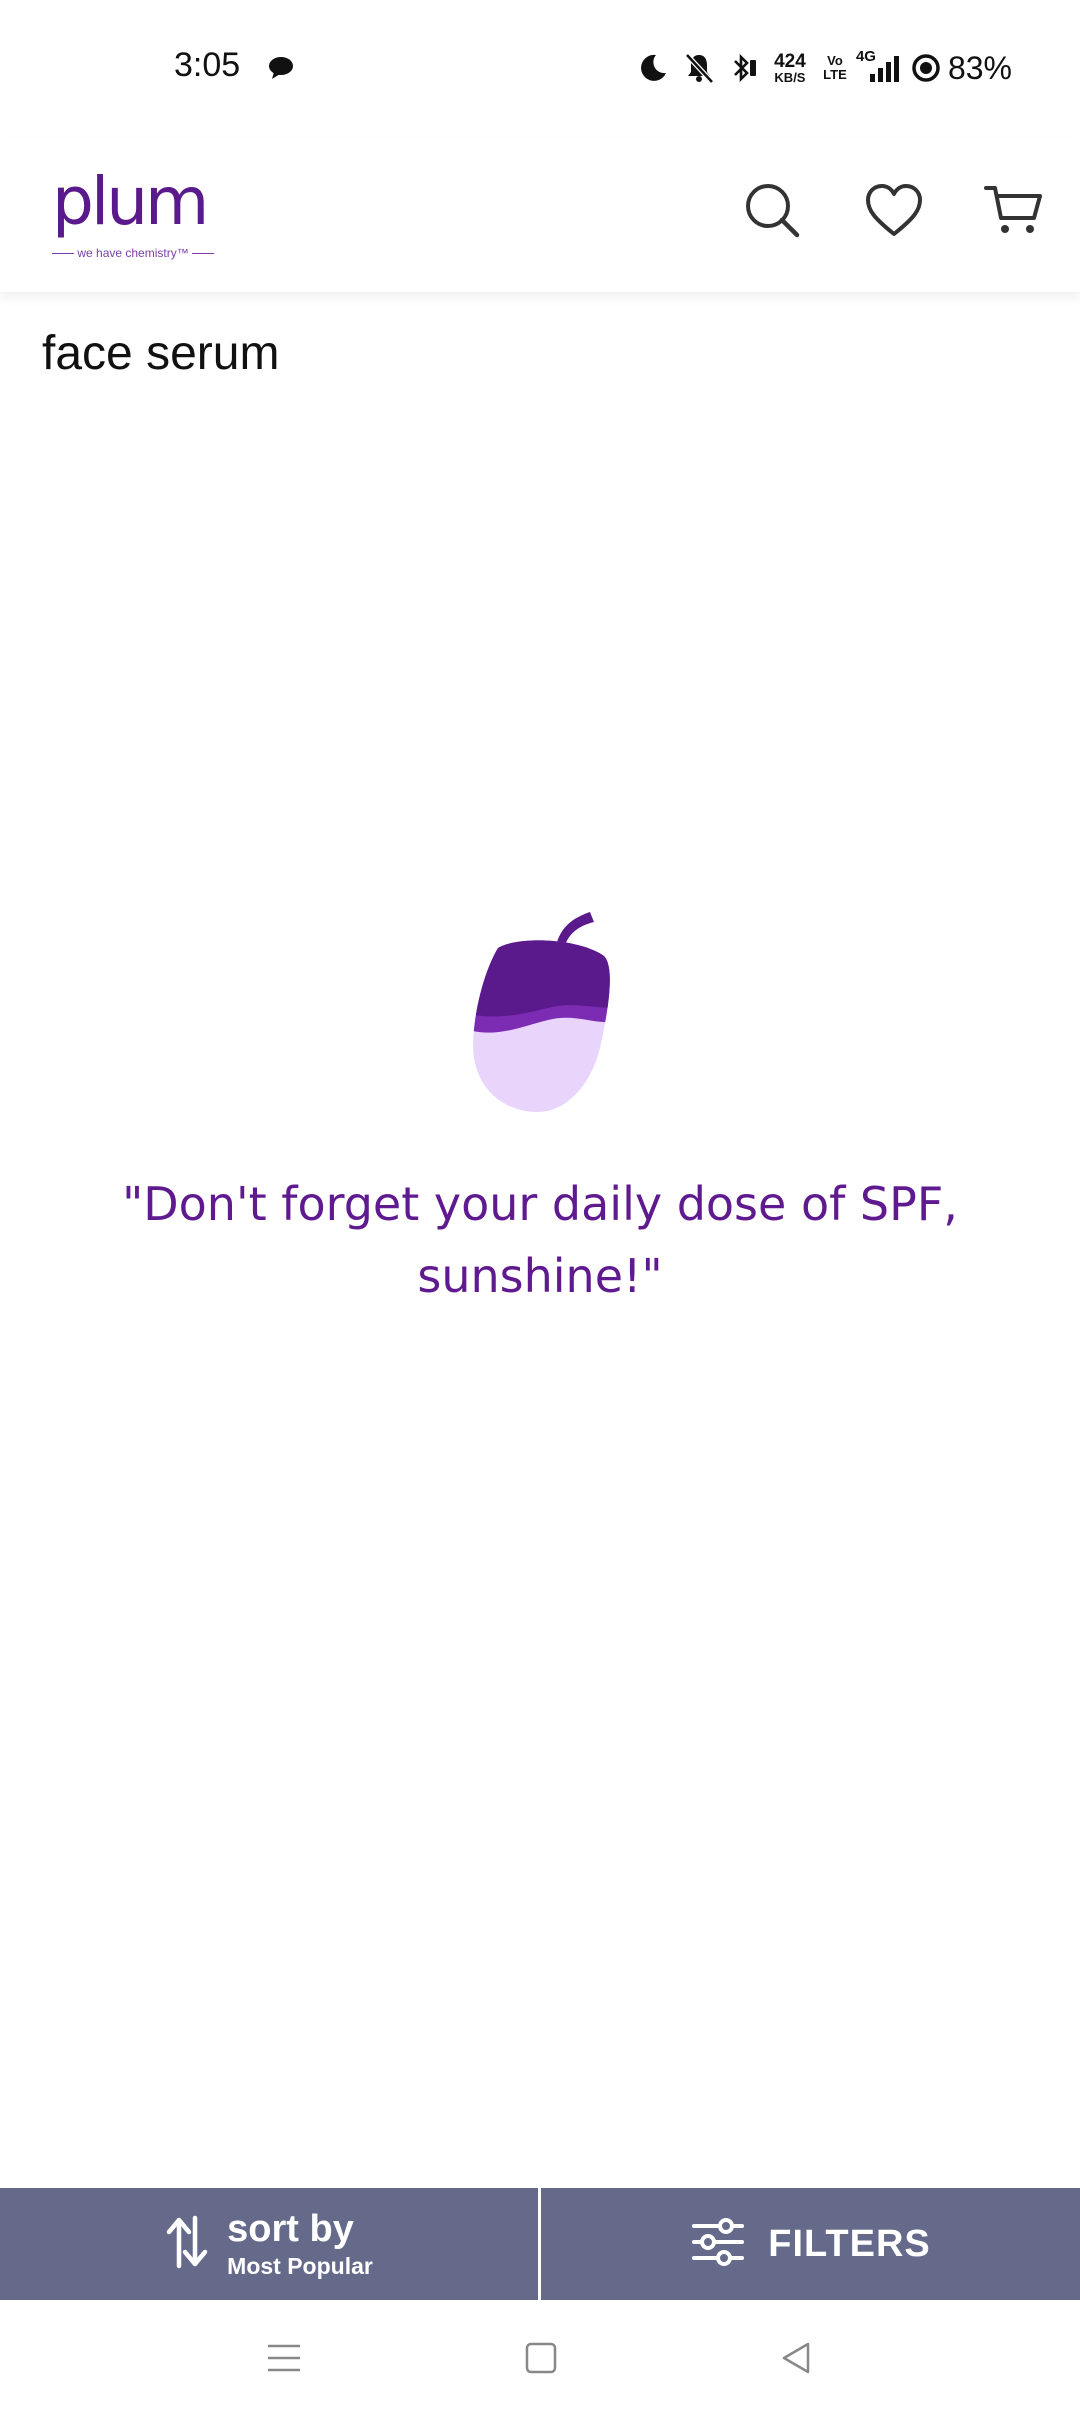  Describe the element at coordinates (540, 215) in the screenshot. I see `app-header: plum we have chemistry™` at that location.